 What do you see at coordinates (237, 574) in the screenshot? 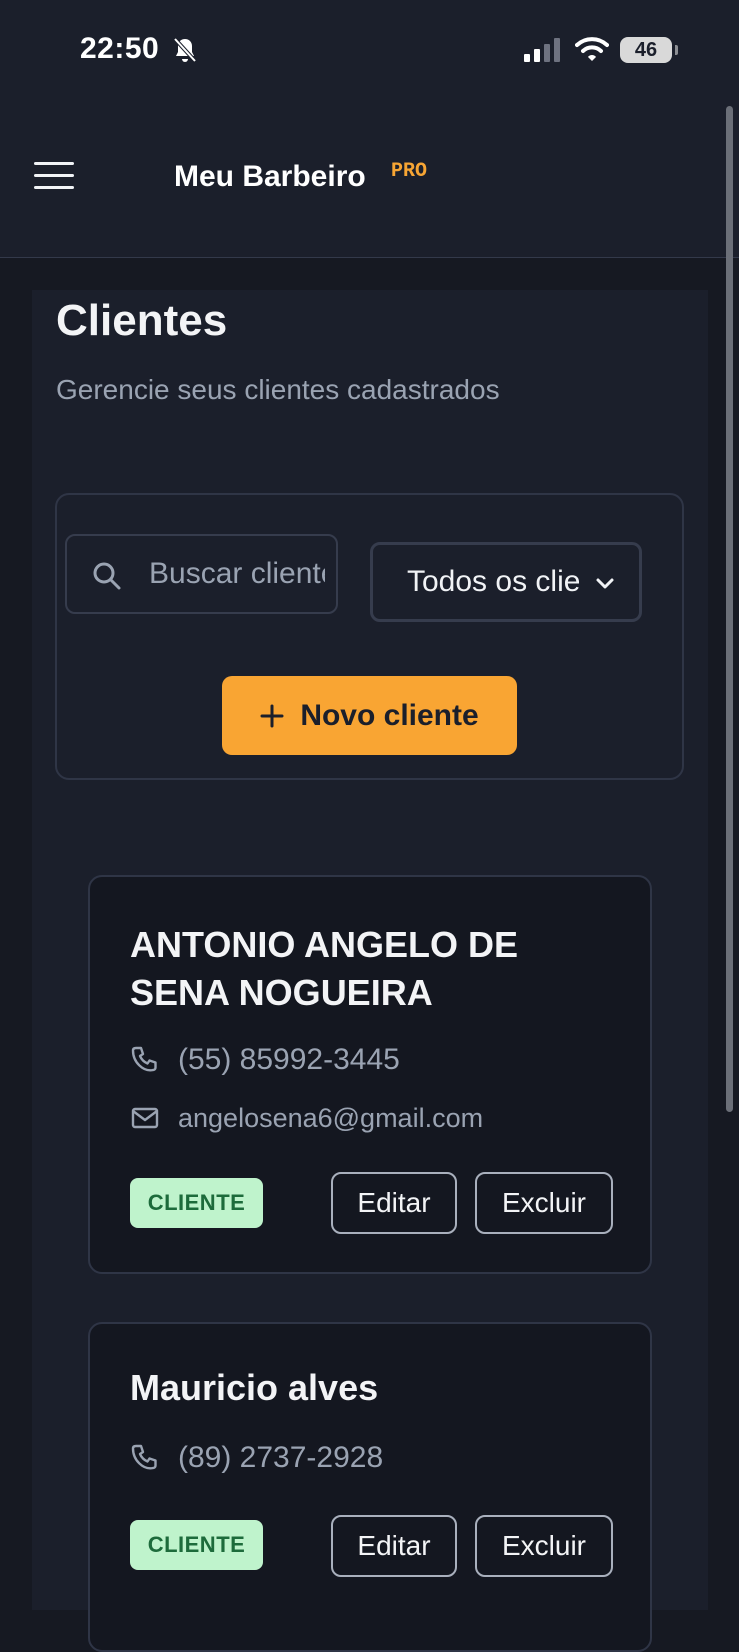
I see `search-input` at bounding box center [237, 574].